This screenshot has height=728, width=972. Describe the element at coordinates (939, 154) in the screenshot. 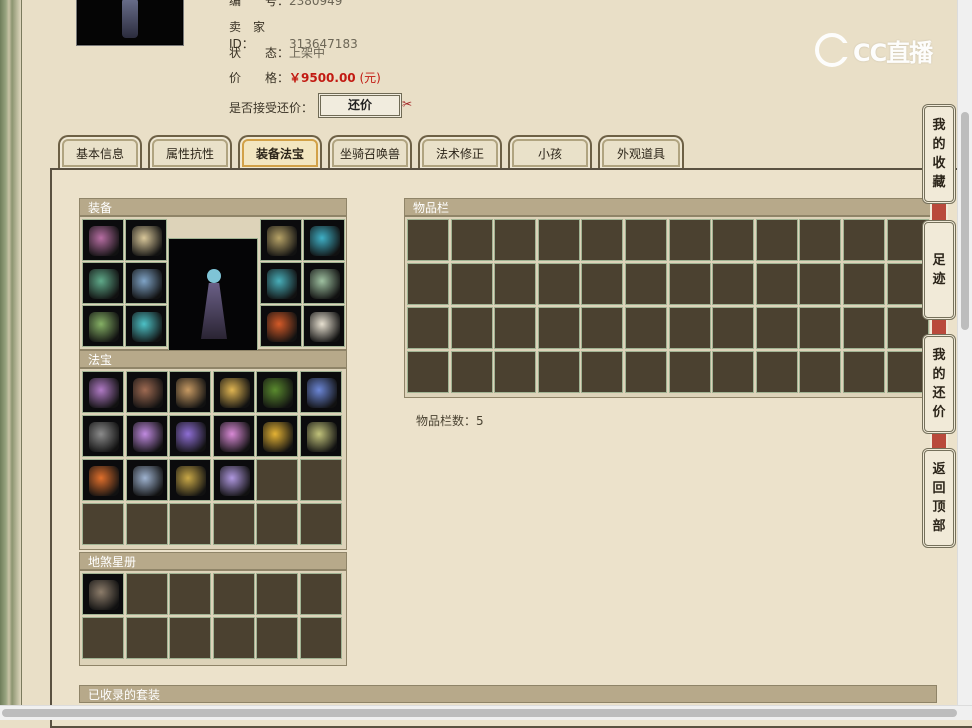

I see `my-favorites-button: 我 的 收 藏` at that location.